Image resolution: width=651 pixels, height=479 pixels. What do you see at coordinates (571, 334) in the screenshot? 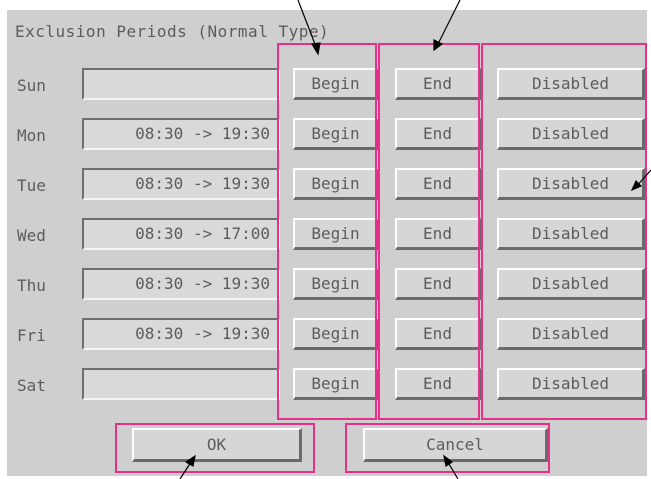
I see `disabled-button-fri: Disabled` at bounding box center [571, 334].